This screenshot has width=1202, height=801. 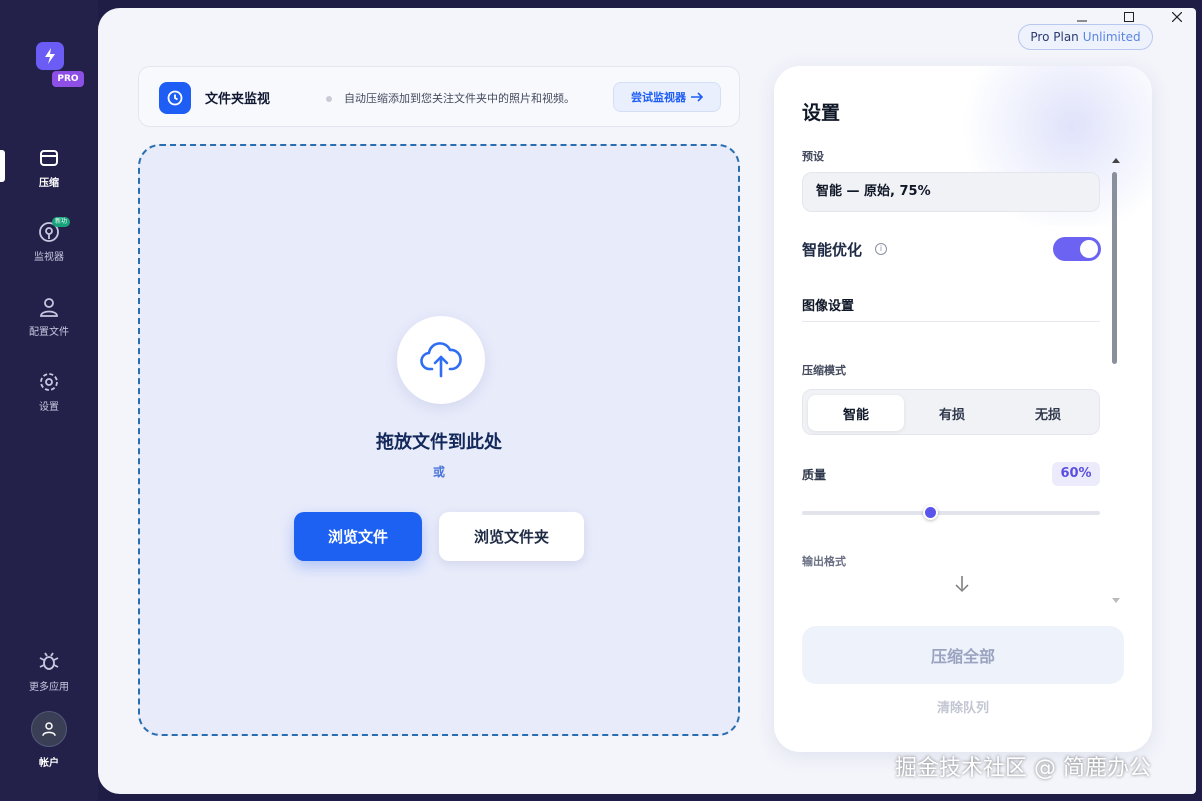 What do you see at coordinates (329, 99) in the screenshot?
I see `separator-dot` at bounding box center [329, 99].